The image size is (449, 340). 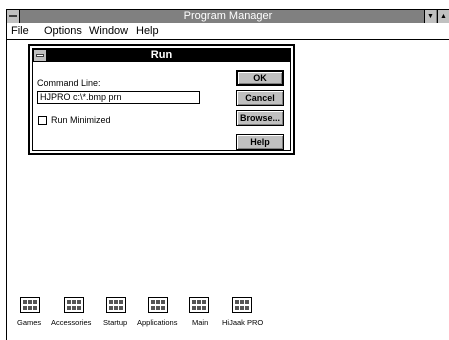 I want to click on menu-divider, so click(x=228, y=39).